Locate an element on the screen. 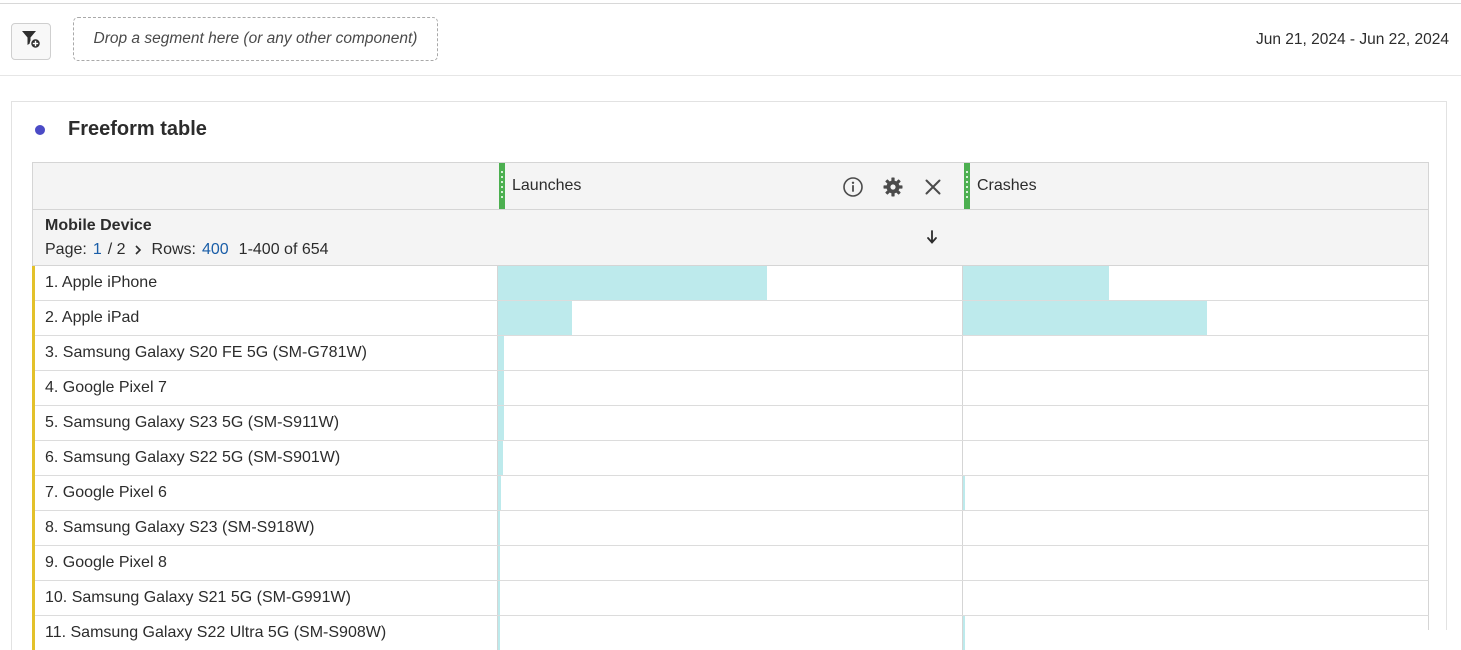  row-label: 1. Apple iPhone is located at coordinates (101, 283).